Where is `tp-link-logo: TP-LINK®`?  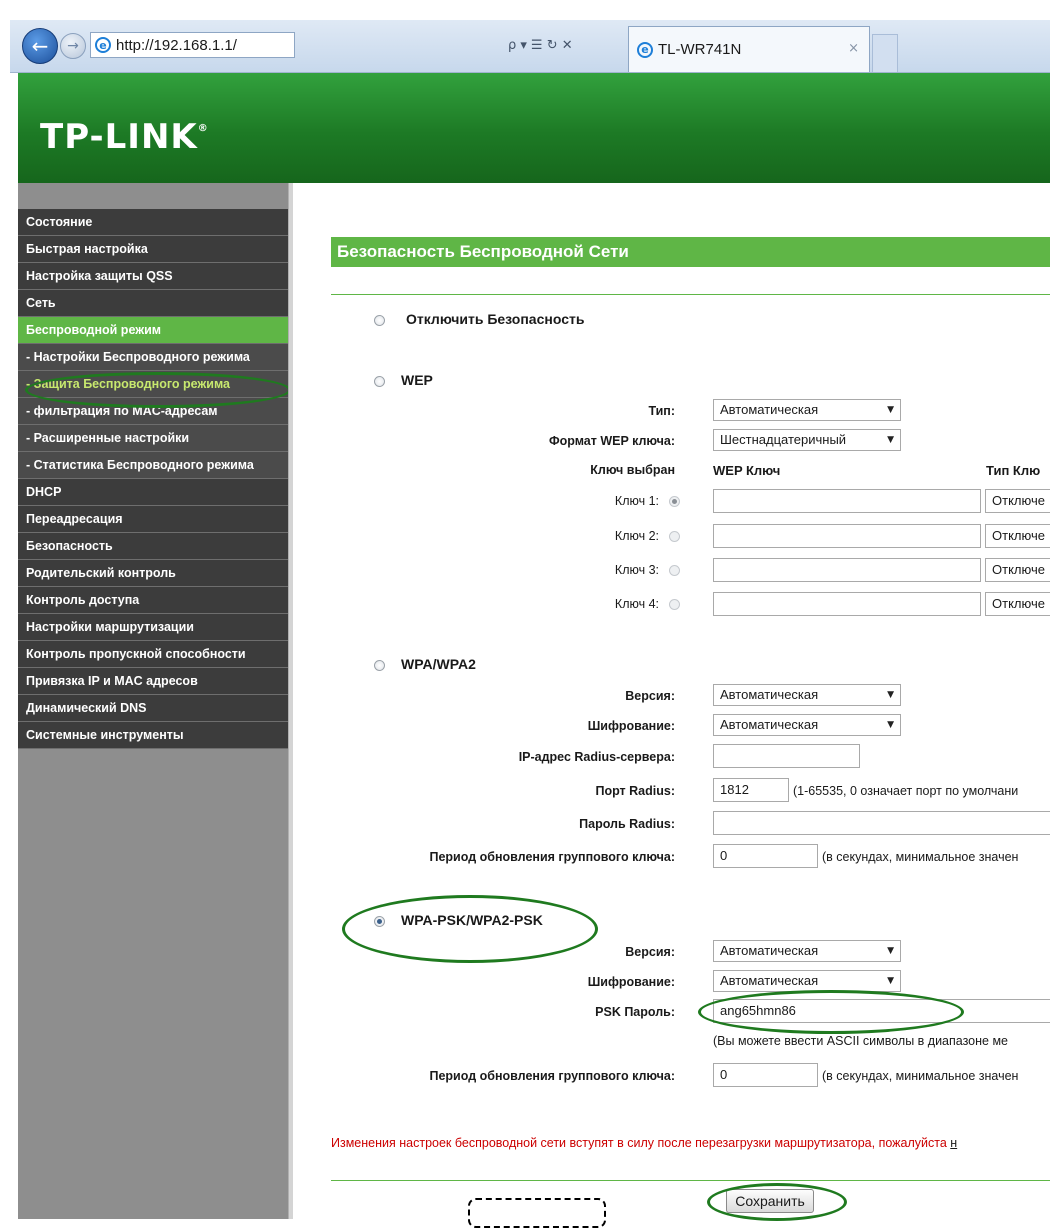 tp-link-logo: TP-LINK® is located at coordinates (124, 137).